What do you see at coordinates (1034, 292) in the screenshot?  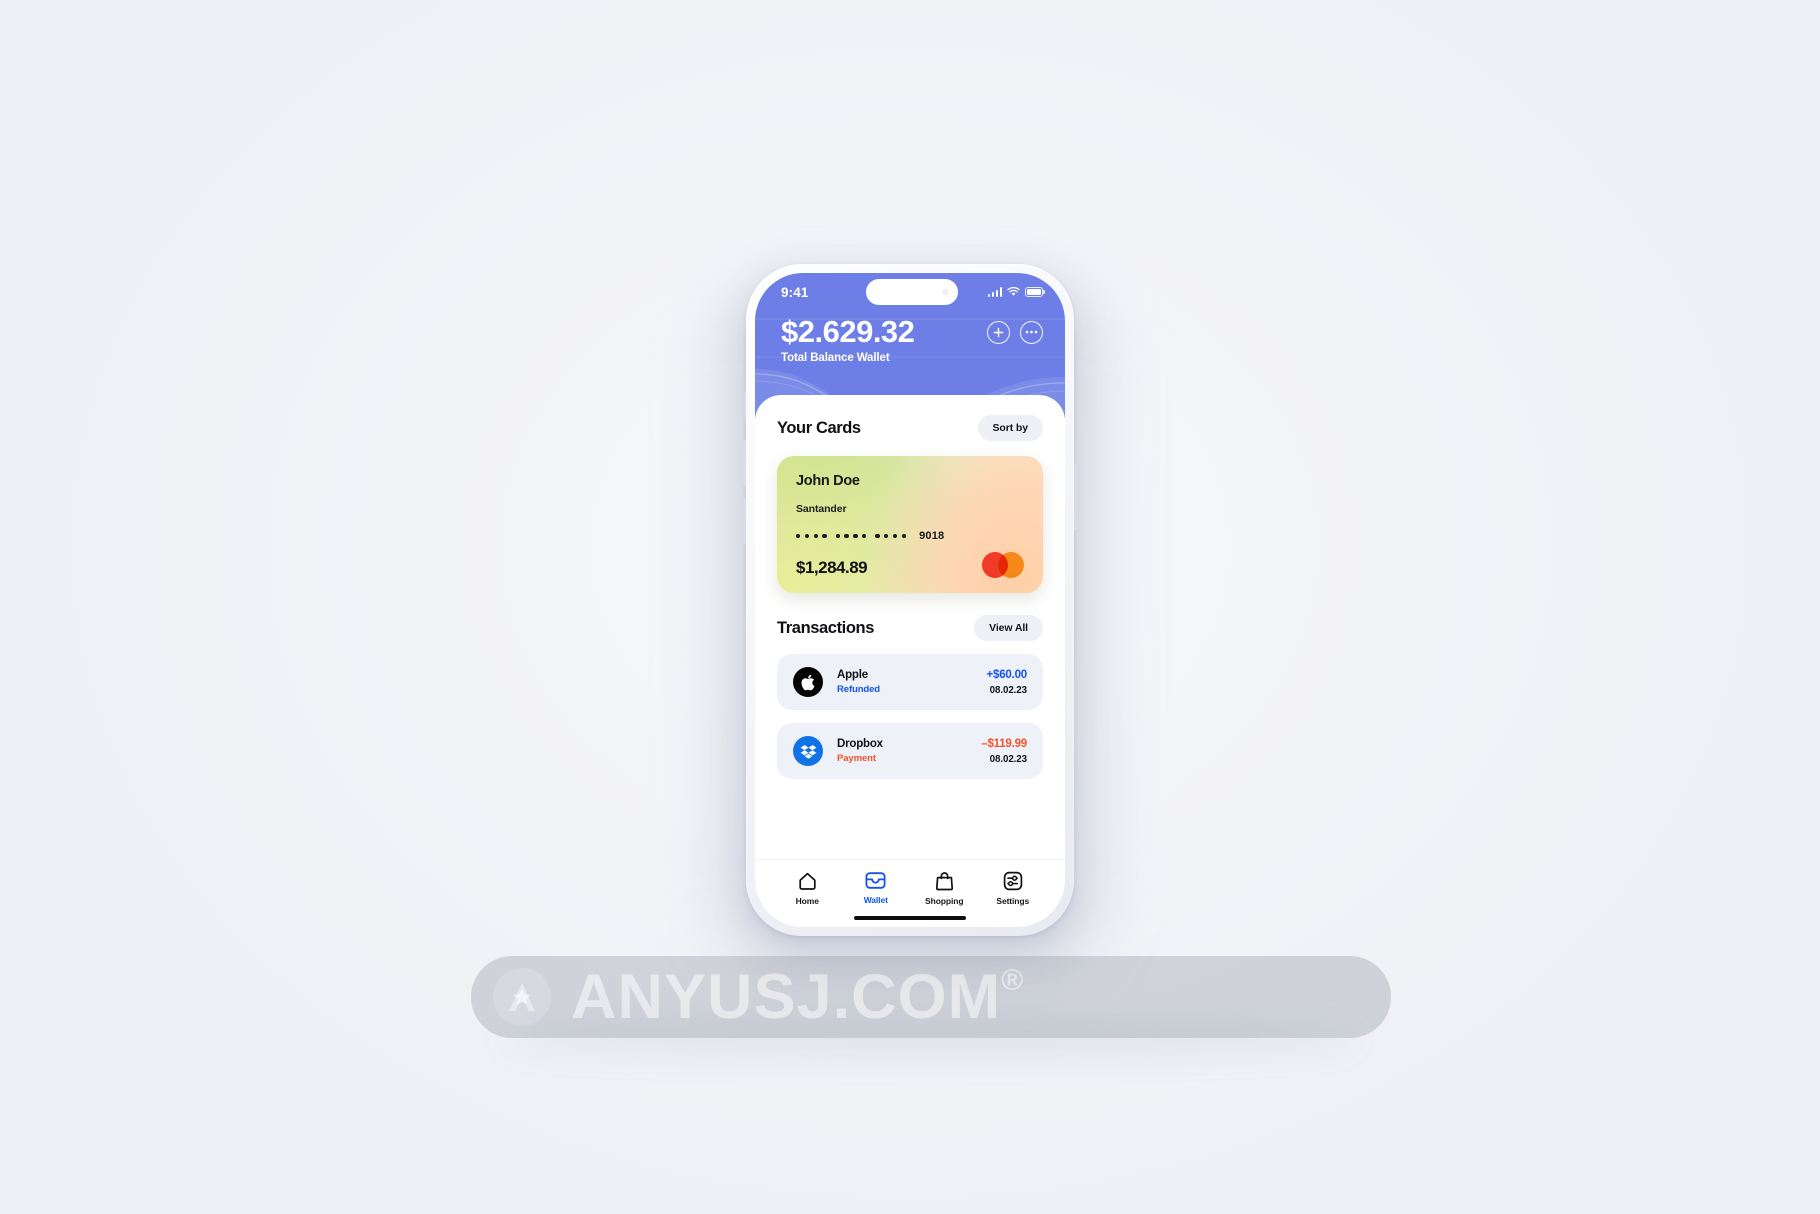 I see `battery-icon` at bounding box center [1034, 292].